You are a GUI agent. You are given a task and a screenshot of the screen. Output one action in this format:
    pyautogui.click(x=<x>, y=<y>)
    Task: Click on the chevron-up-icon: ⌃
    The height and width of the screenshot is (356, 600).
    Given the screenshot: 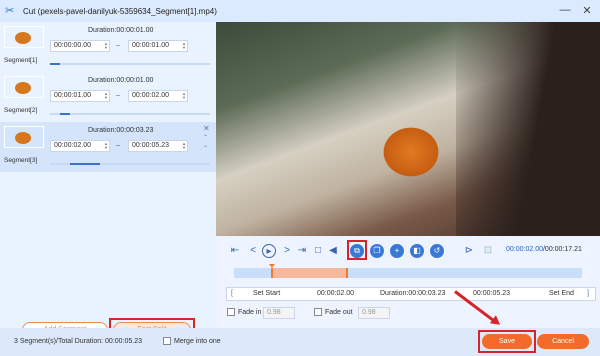 What is the action you would take?
    pyautogui.click(x=205, y=137)
    